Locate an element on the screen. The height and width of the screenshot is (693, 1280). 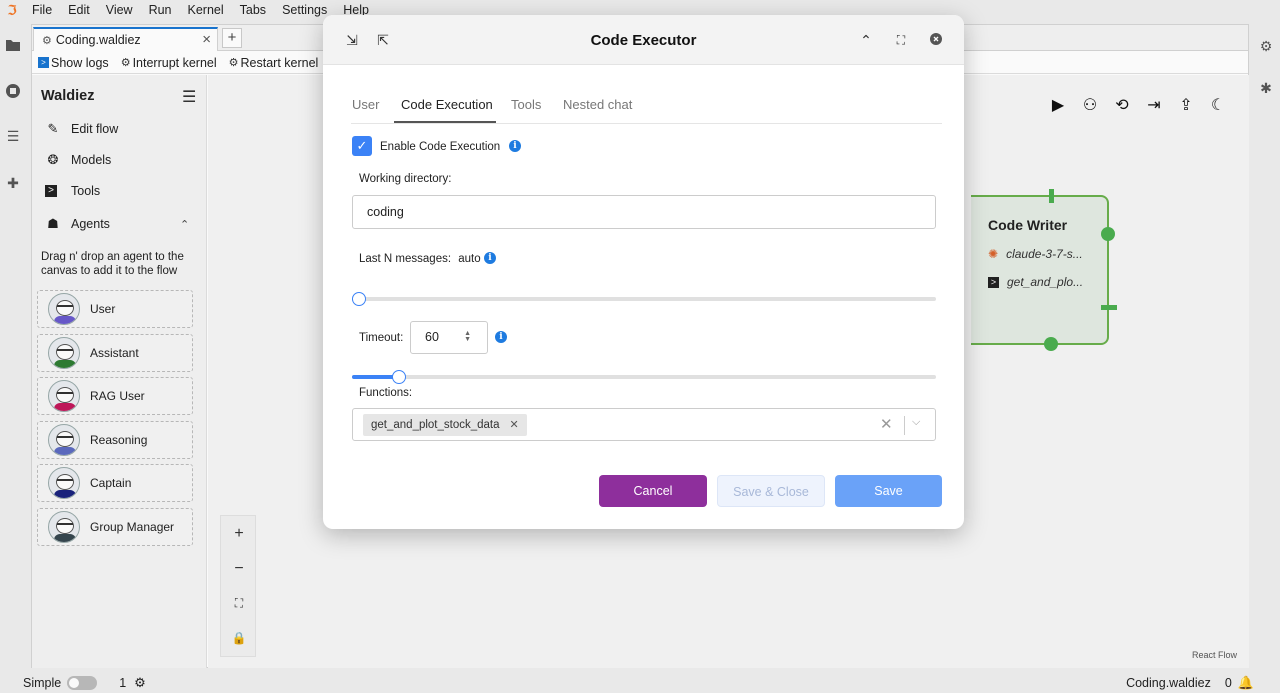
tab-tools: Tools is located at coordinates (526, 104).